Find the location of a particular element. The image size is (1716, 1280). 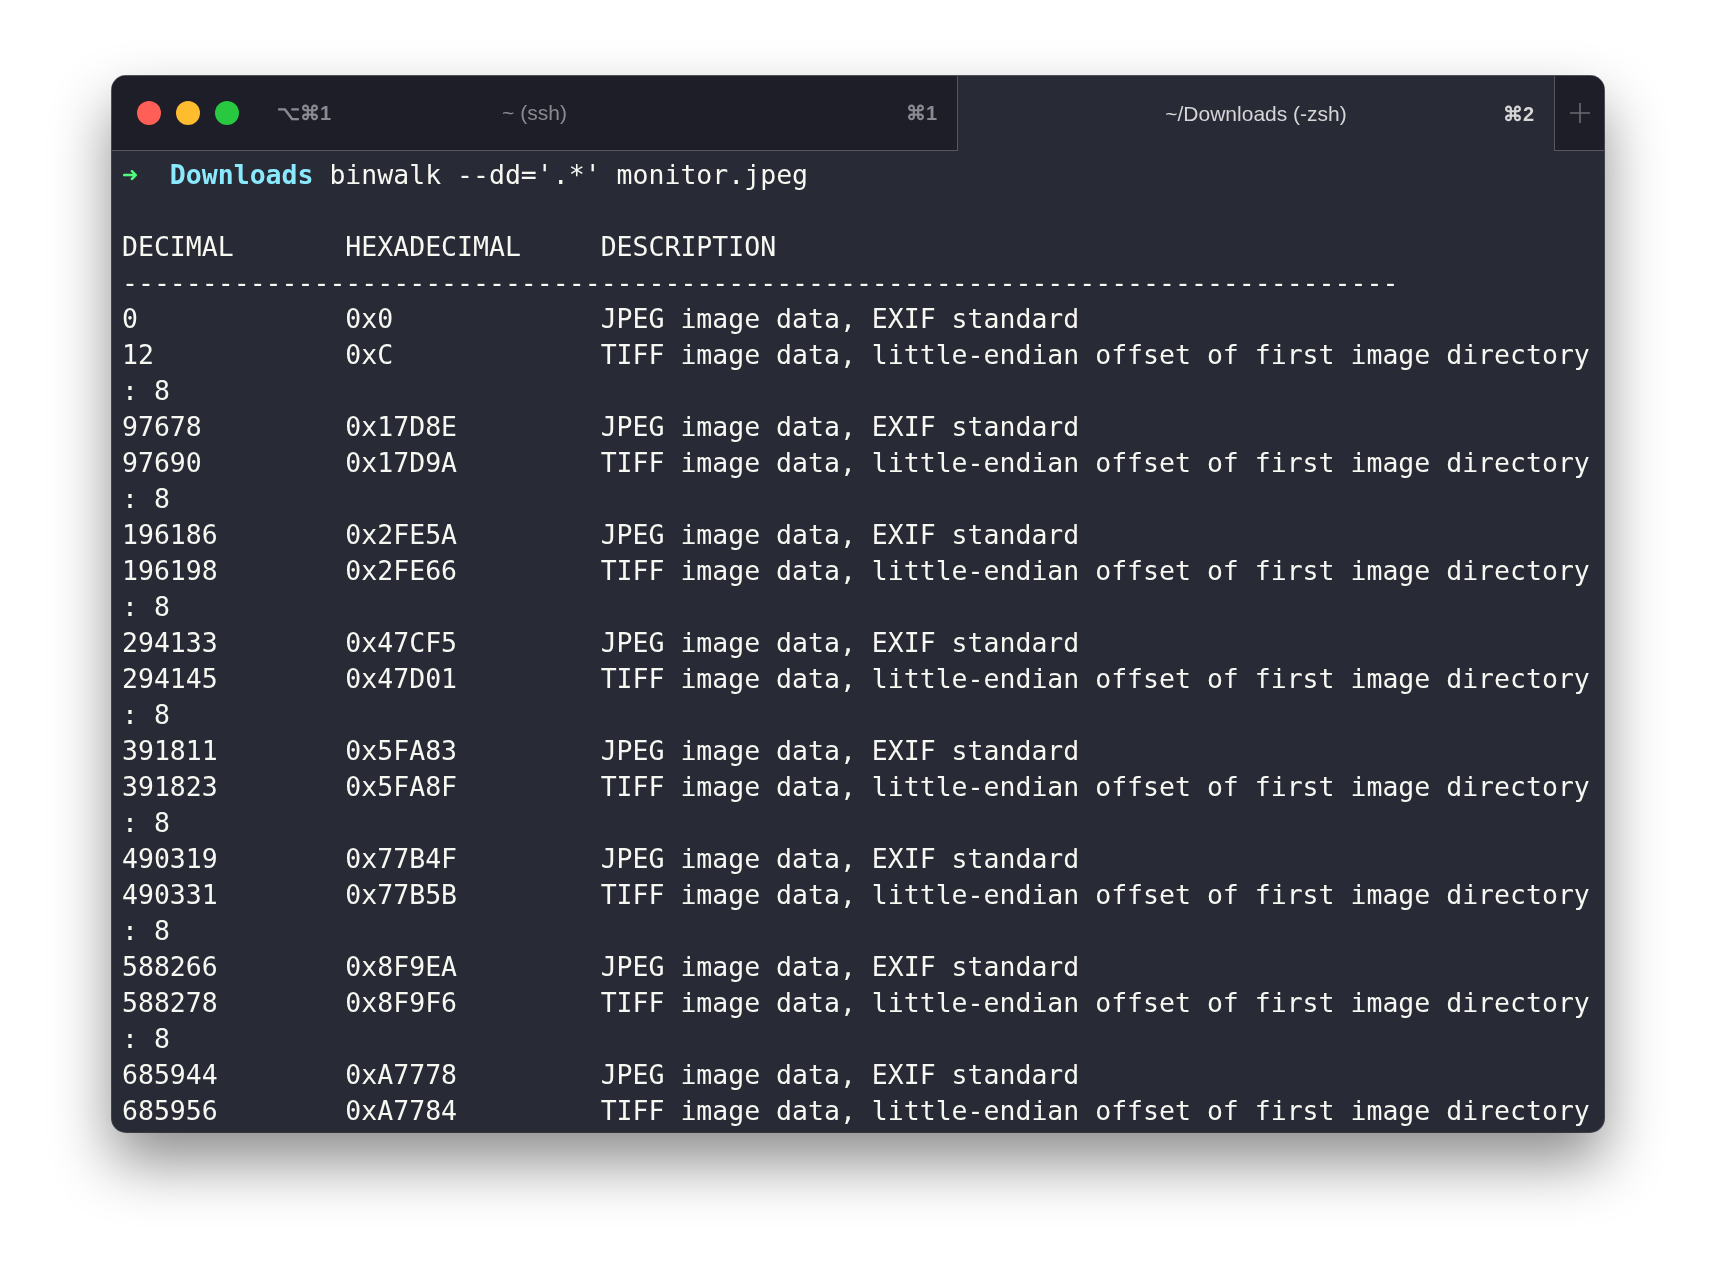

hex-value: 0x0 is located at coordinates (369, 318).